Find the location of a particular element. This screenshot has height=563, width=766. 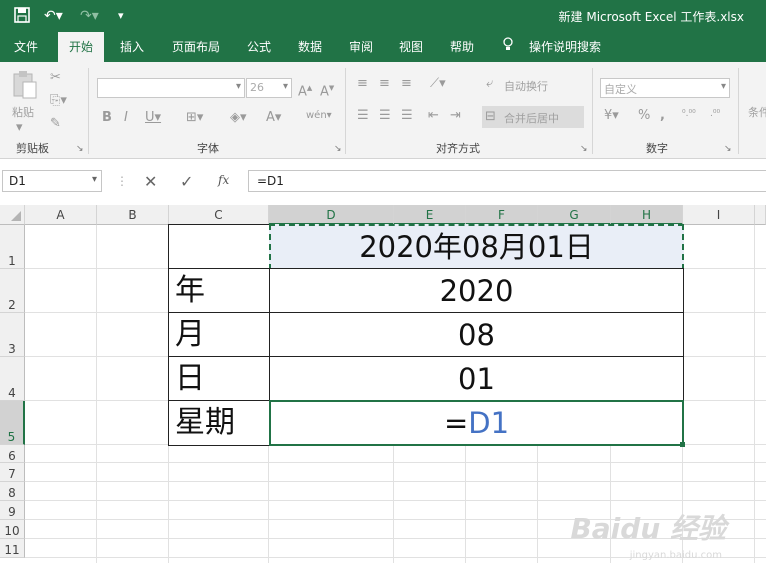

tab-insert: 插入 is located at coordinates (132, 47).